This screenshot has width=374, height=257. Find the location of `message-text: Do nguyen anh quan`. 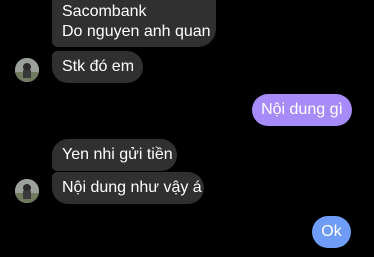

message-text: Do nguyen anh quan is located at coordinates (136, 31).